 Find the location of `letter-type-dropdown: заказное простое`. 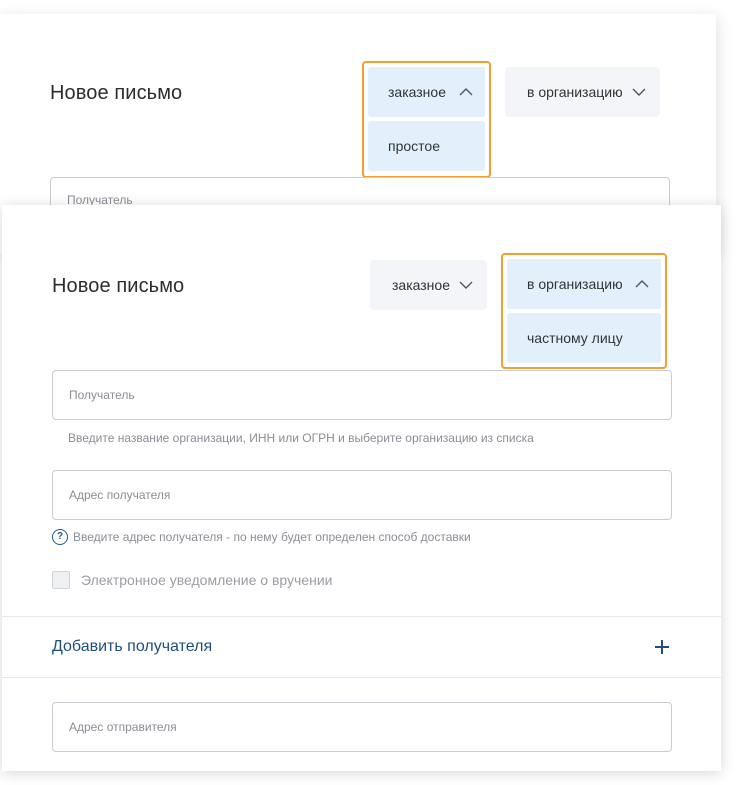

letter-type-dropdown: заказное простое is located at coordinates (426, 119).